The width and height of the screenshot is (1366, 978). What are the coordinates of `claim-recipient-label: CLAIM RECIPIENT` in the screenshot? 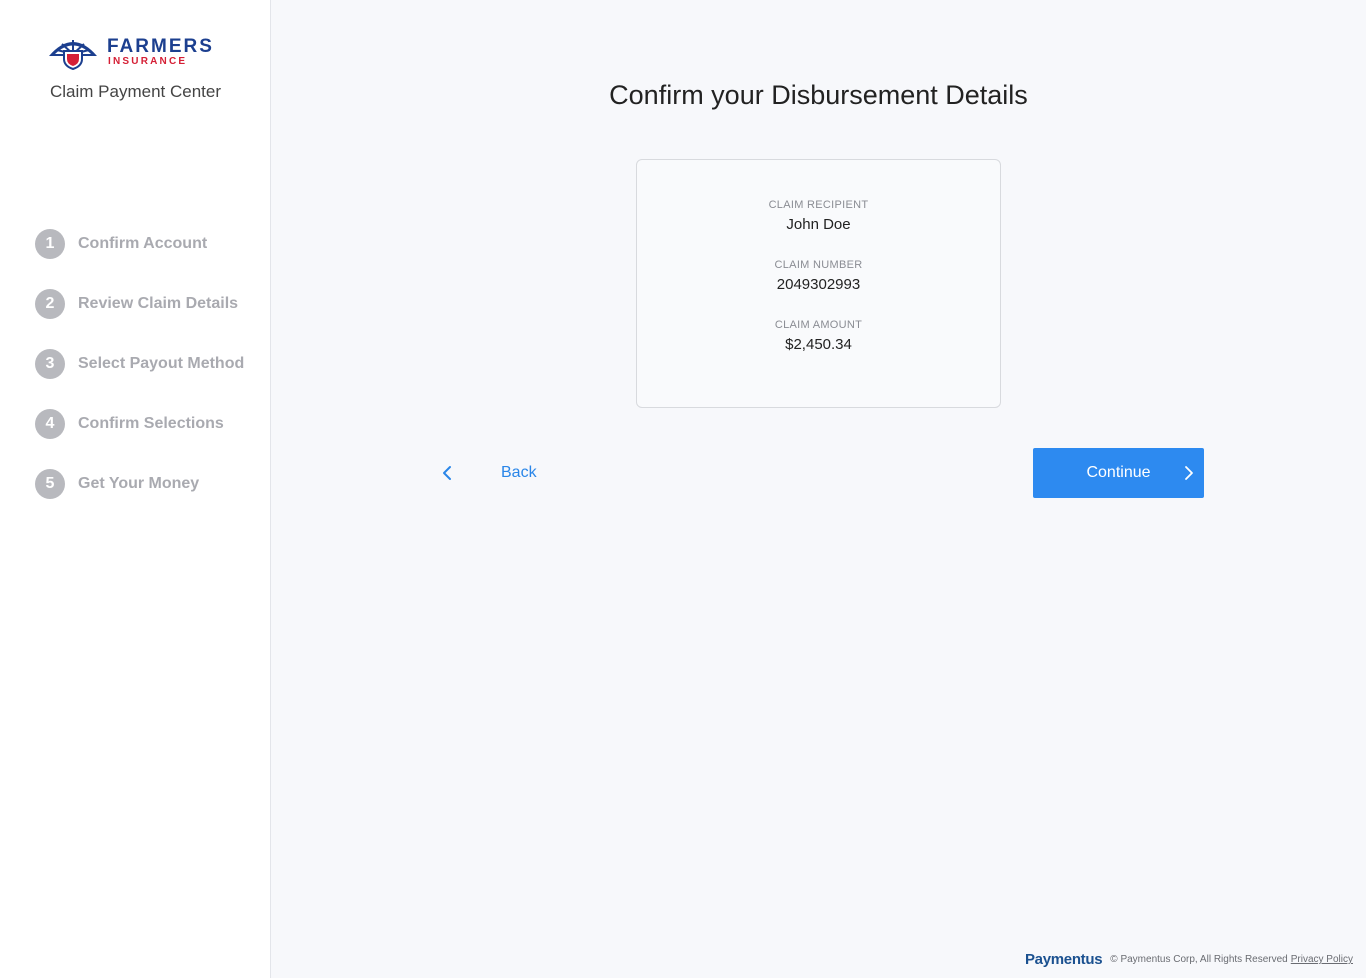 It's located at (818, 205).